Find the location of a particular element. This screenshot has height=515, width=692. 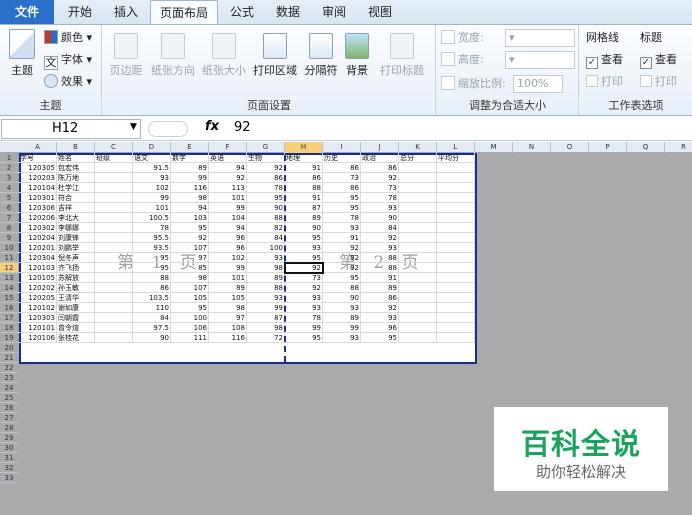

table-cell: 王清华 is located at coordinates (76, 298).